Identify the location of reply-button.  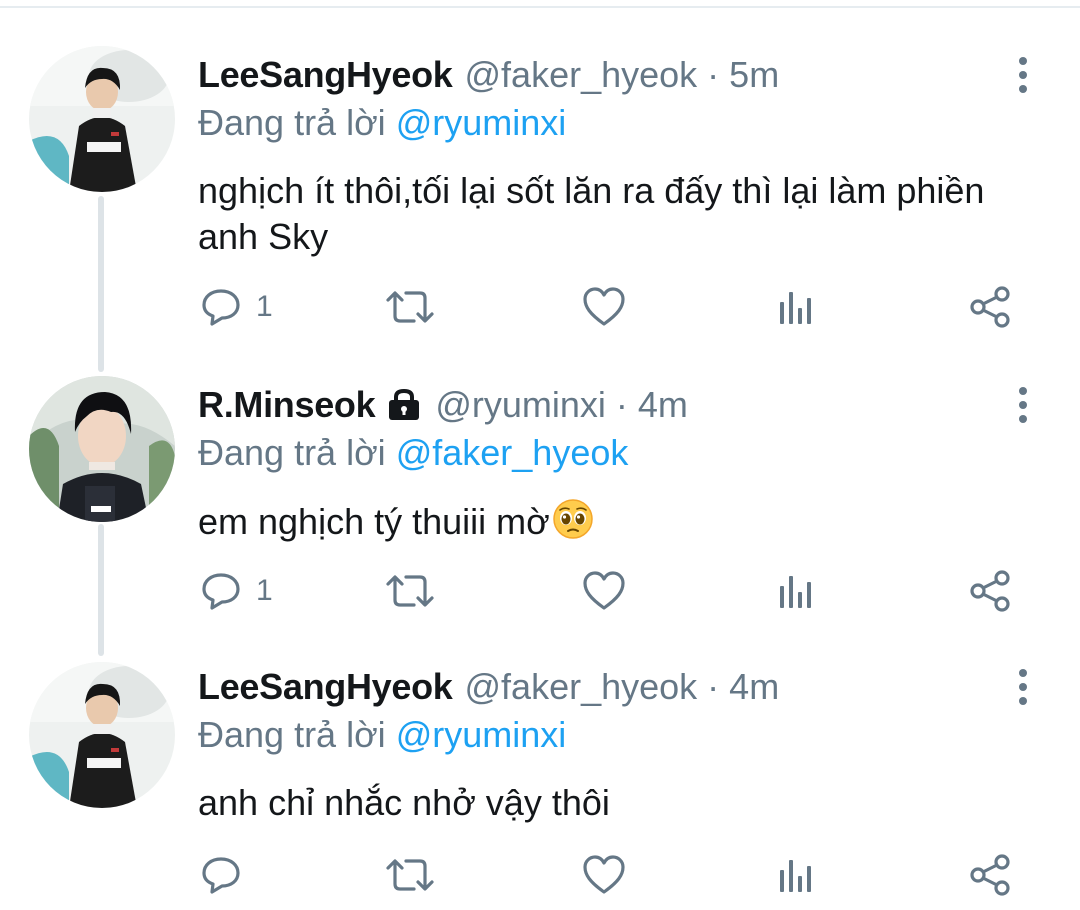
(228, 875).